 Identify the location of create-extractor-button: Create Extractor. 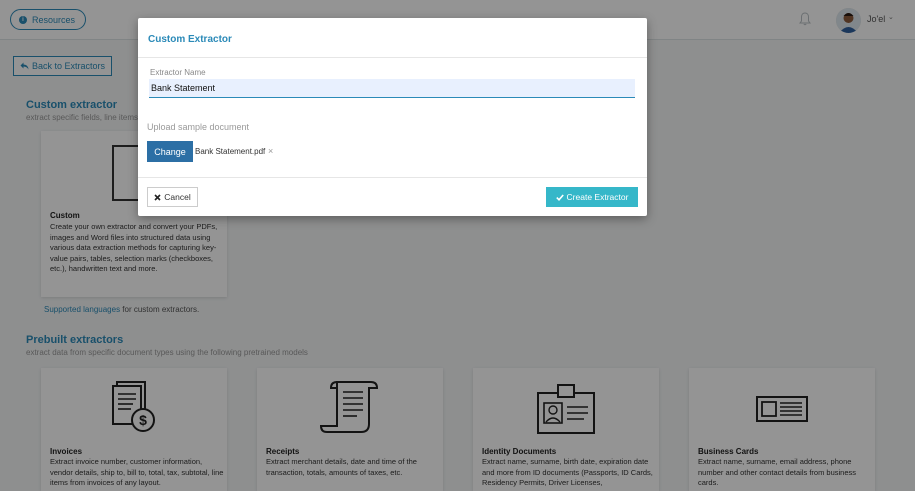
(592, 197).